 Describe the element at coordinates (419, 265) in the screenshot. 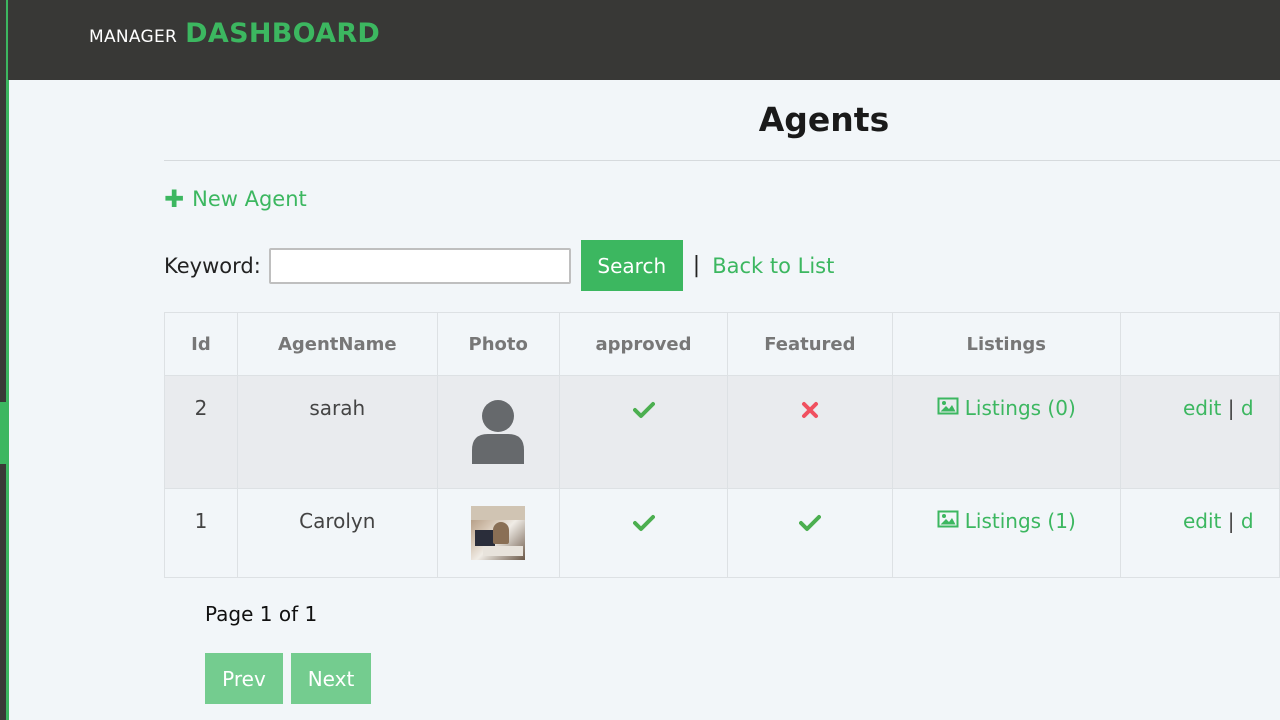

I see `keyword-input` at that location.